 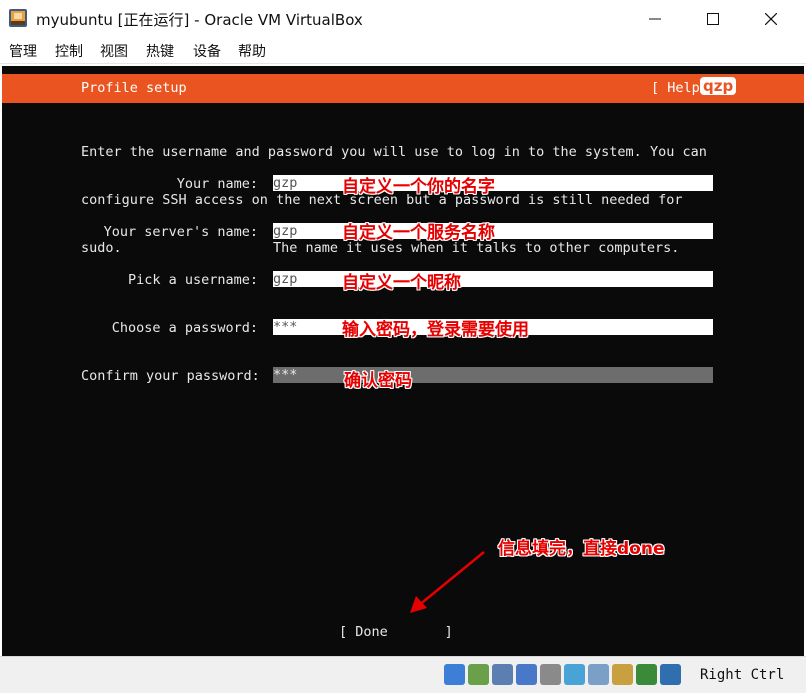 What do you see at coordinates (502, 674) in the screenshot?
I see `network-icon` at bounding box center [502, 674].